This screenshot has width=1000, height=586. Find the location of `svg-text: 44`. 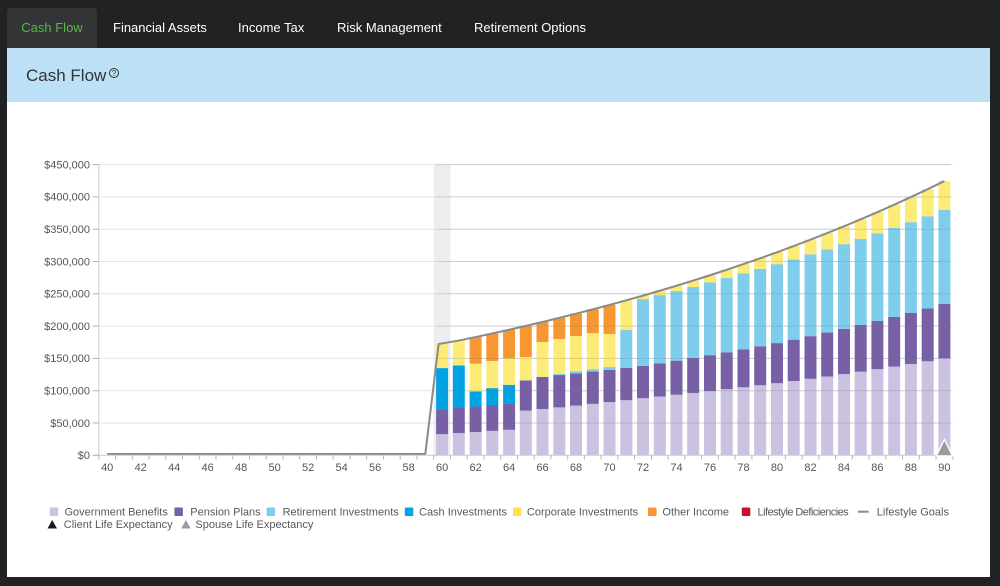

svg-text: 44 is located at coordinates (174, 468).